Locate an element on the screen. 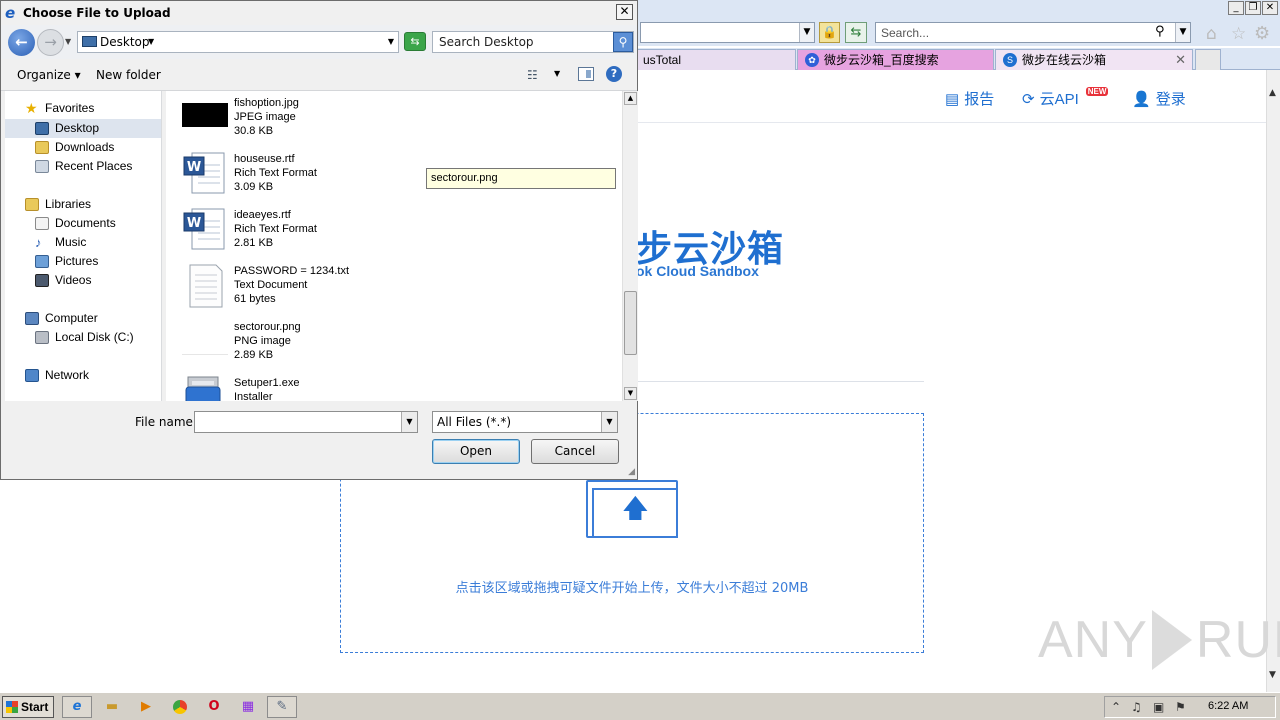 Image resolution: width=1280 pixels, height=720 pixels. nav-favorites: ★ Favorites is located at coordinates (83, 108).